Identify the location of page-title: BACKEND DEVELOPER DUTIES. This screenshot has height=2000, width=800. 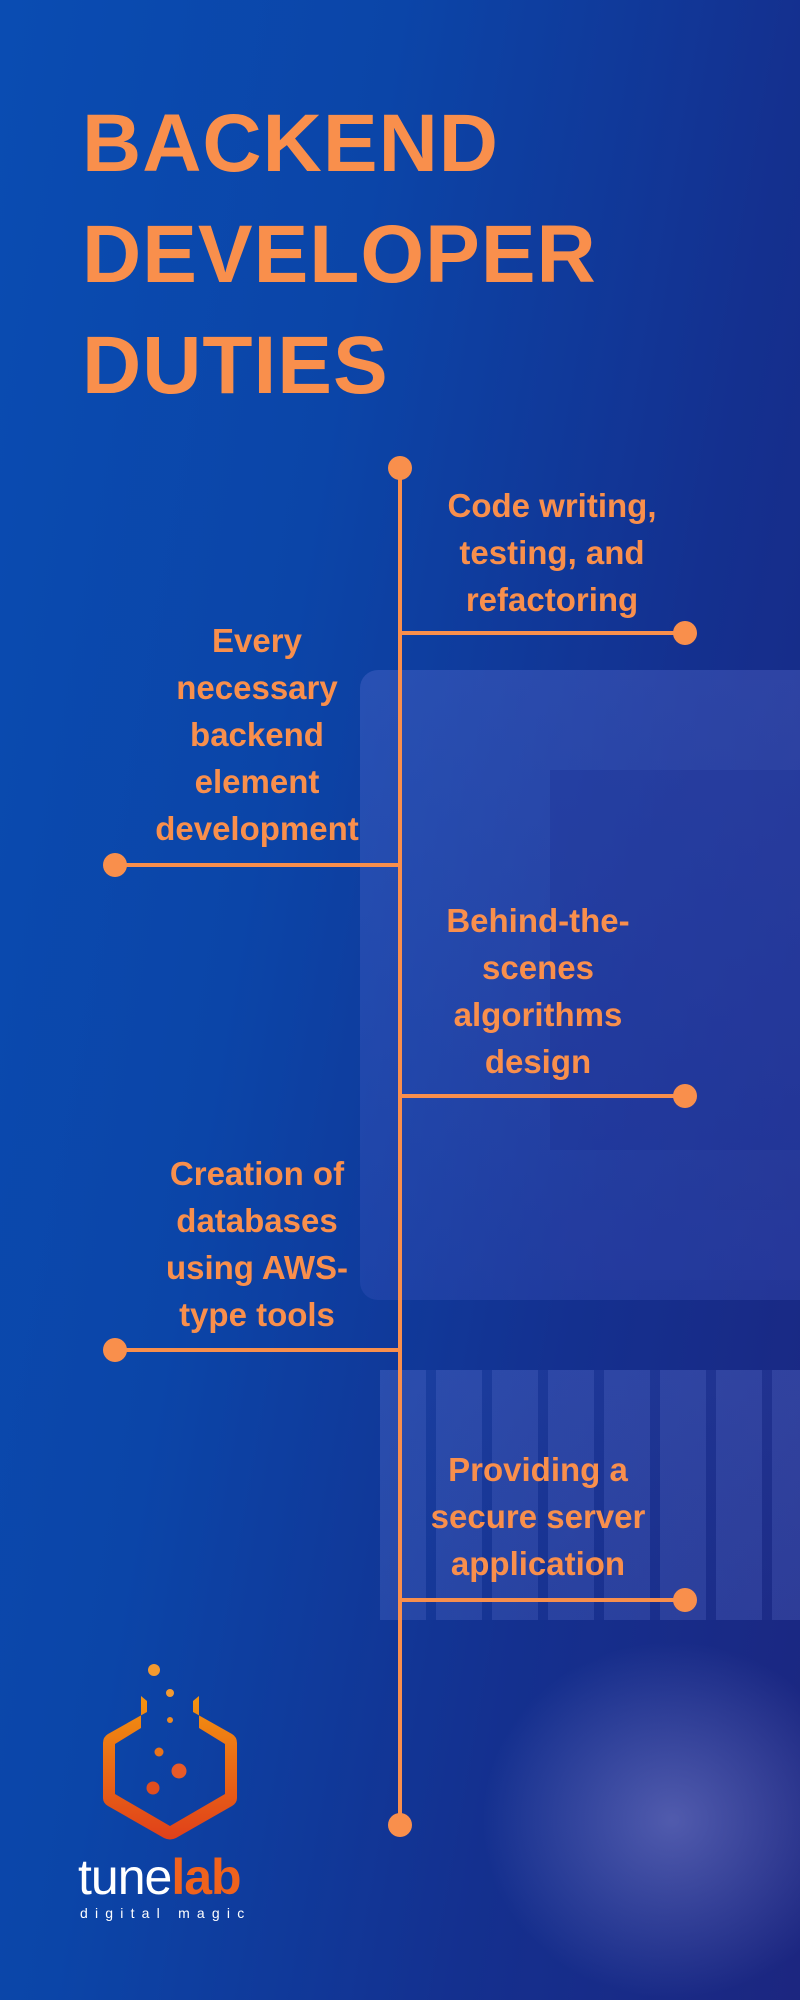
(339, 254).